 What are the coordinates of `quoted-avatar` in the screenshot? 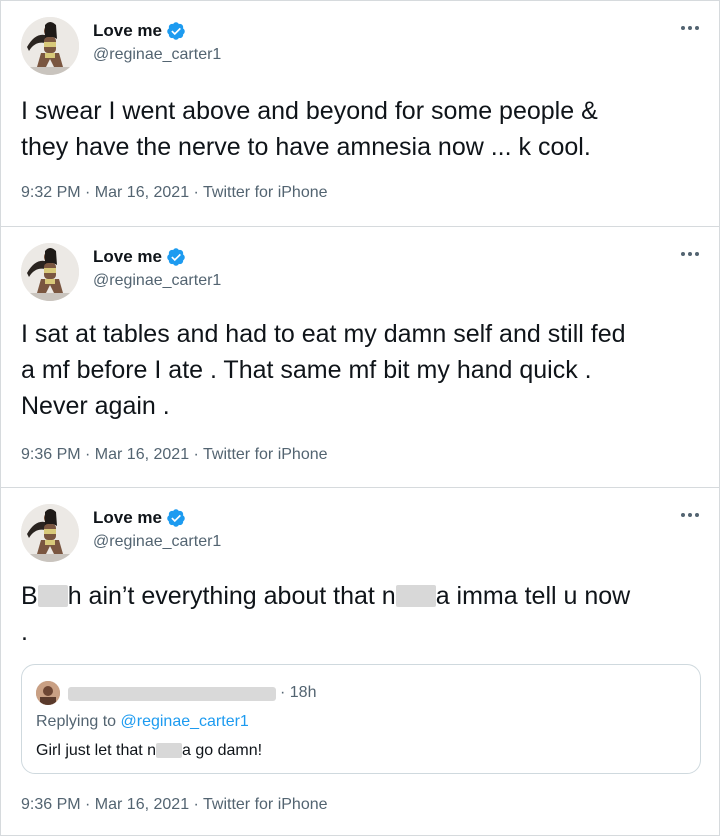 It's located at (48, 693).